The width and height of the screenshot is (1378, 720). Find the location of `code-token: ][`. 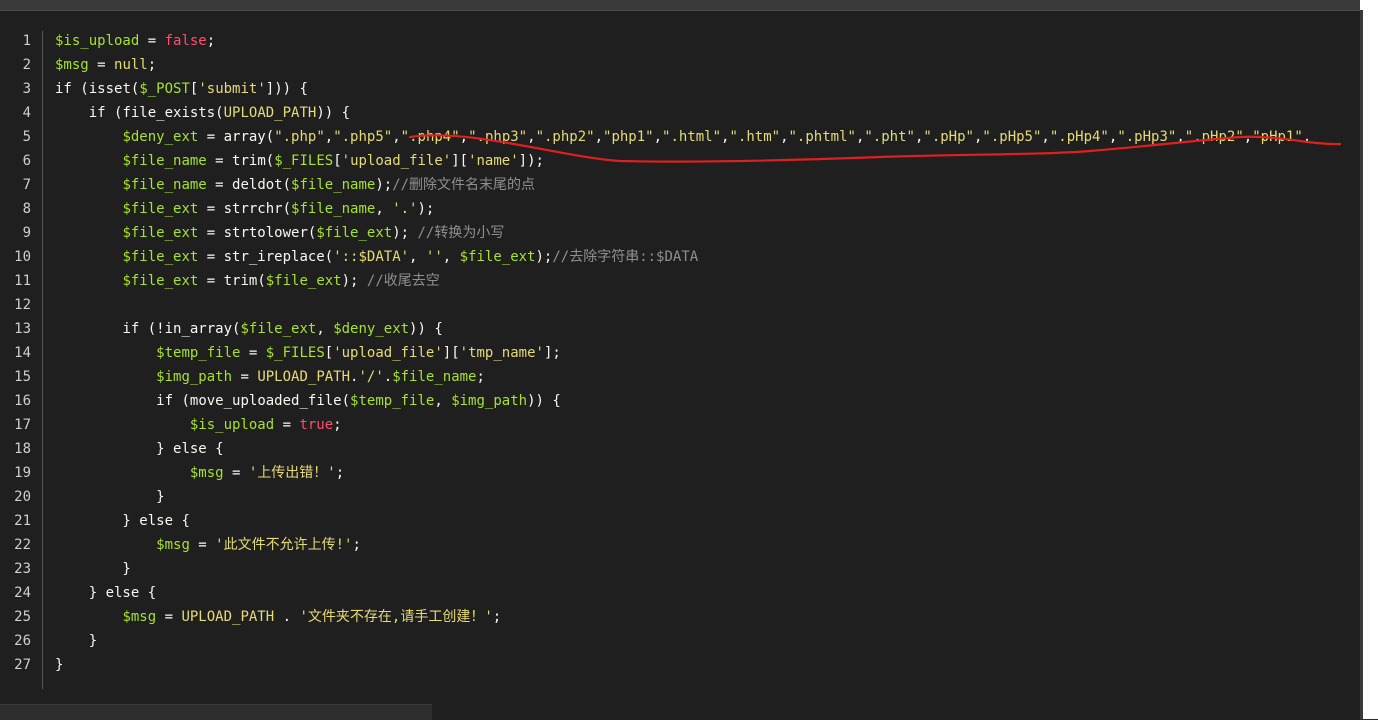

code-token: ][ is located at coordinates (451, 353).